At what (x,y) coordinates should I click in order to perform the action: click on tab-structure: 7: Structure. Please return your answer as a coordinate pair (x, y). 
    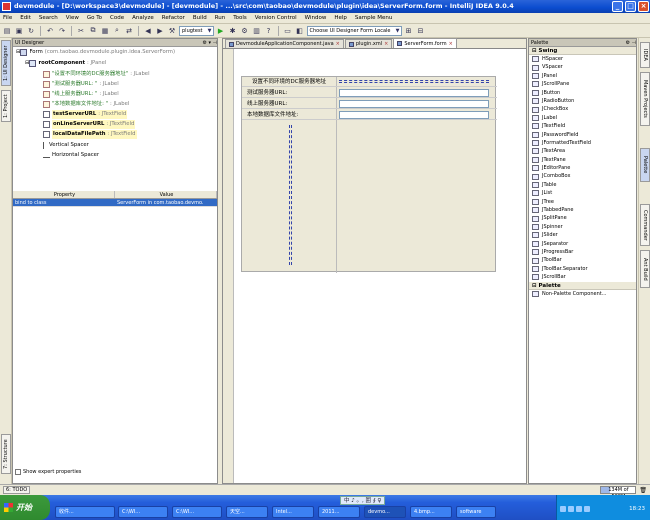
    Looking at the image, I should click on (6, 454).